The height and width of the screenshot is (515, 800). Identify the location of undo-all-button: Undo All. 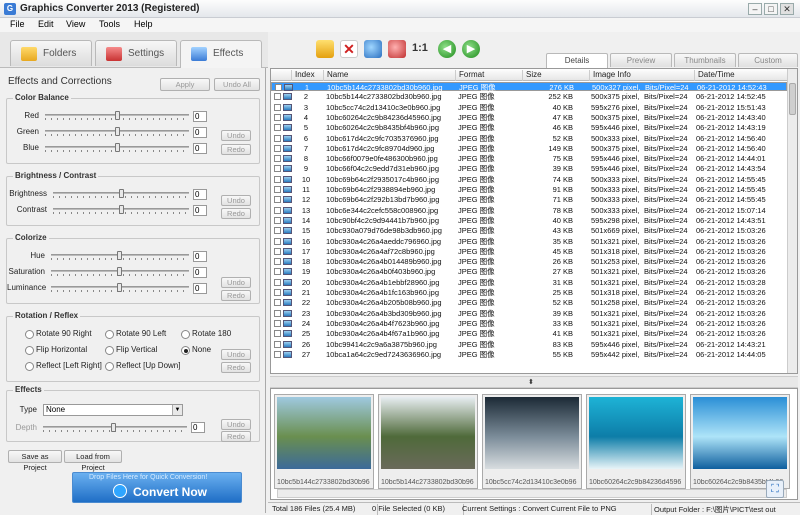
(237, 84).